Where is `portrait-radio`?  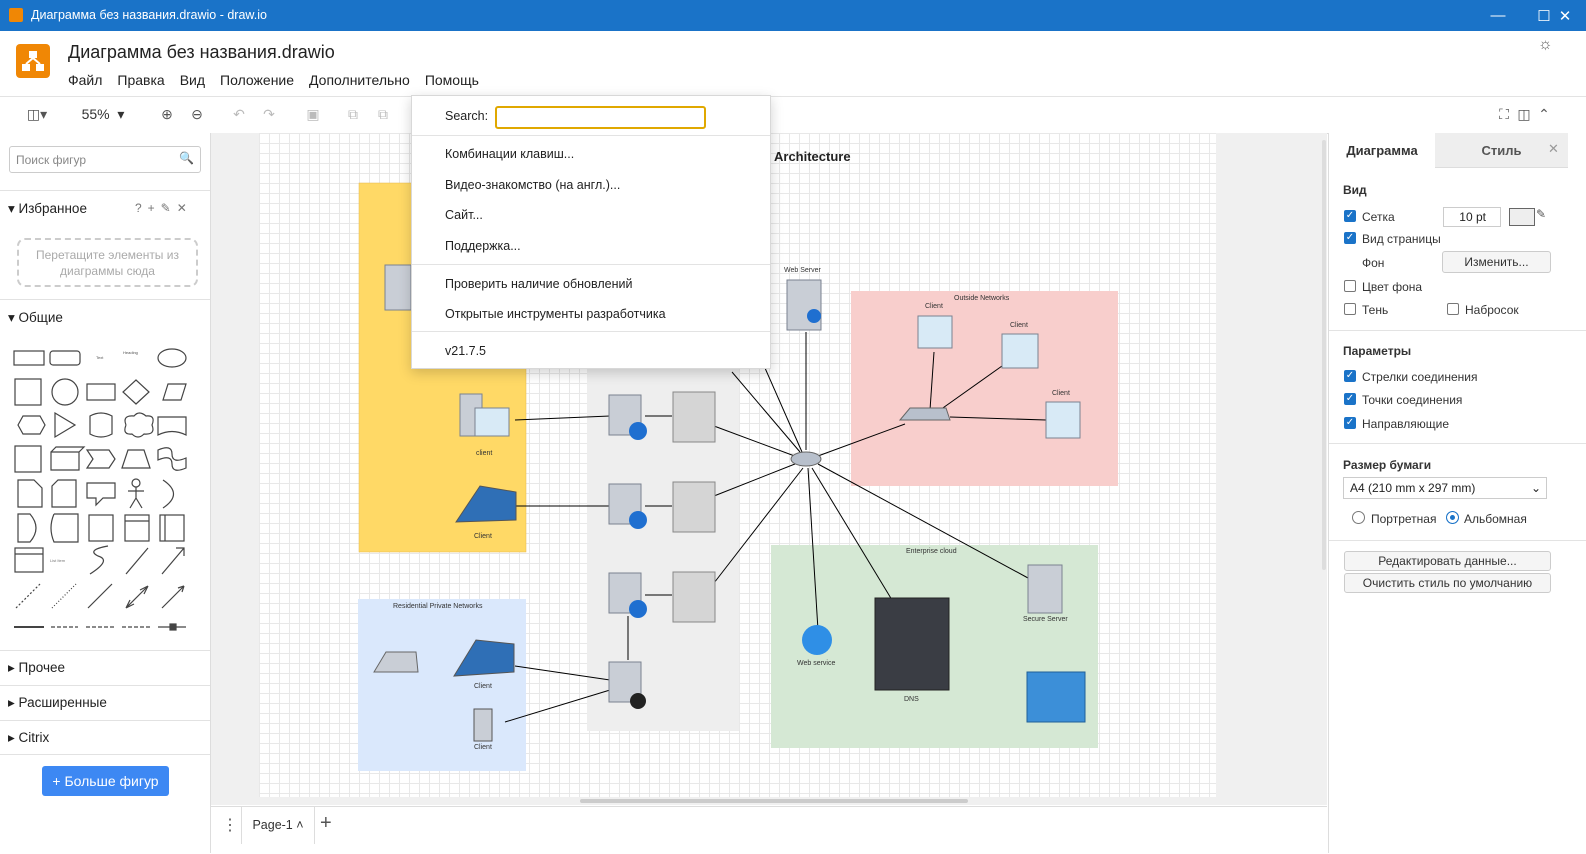 portrait-radio is located at coordinates (1358, 517).